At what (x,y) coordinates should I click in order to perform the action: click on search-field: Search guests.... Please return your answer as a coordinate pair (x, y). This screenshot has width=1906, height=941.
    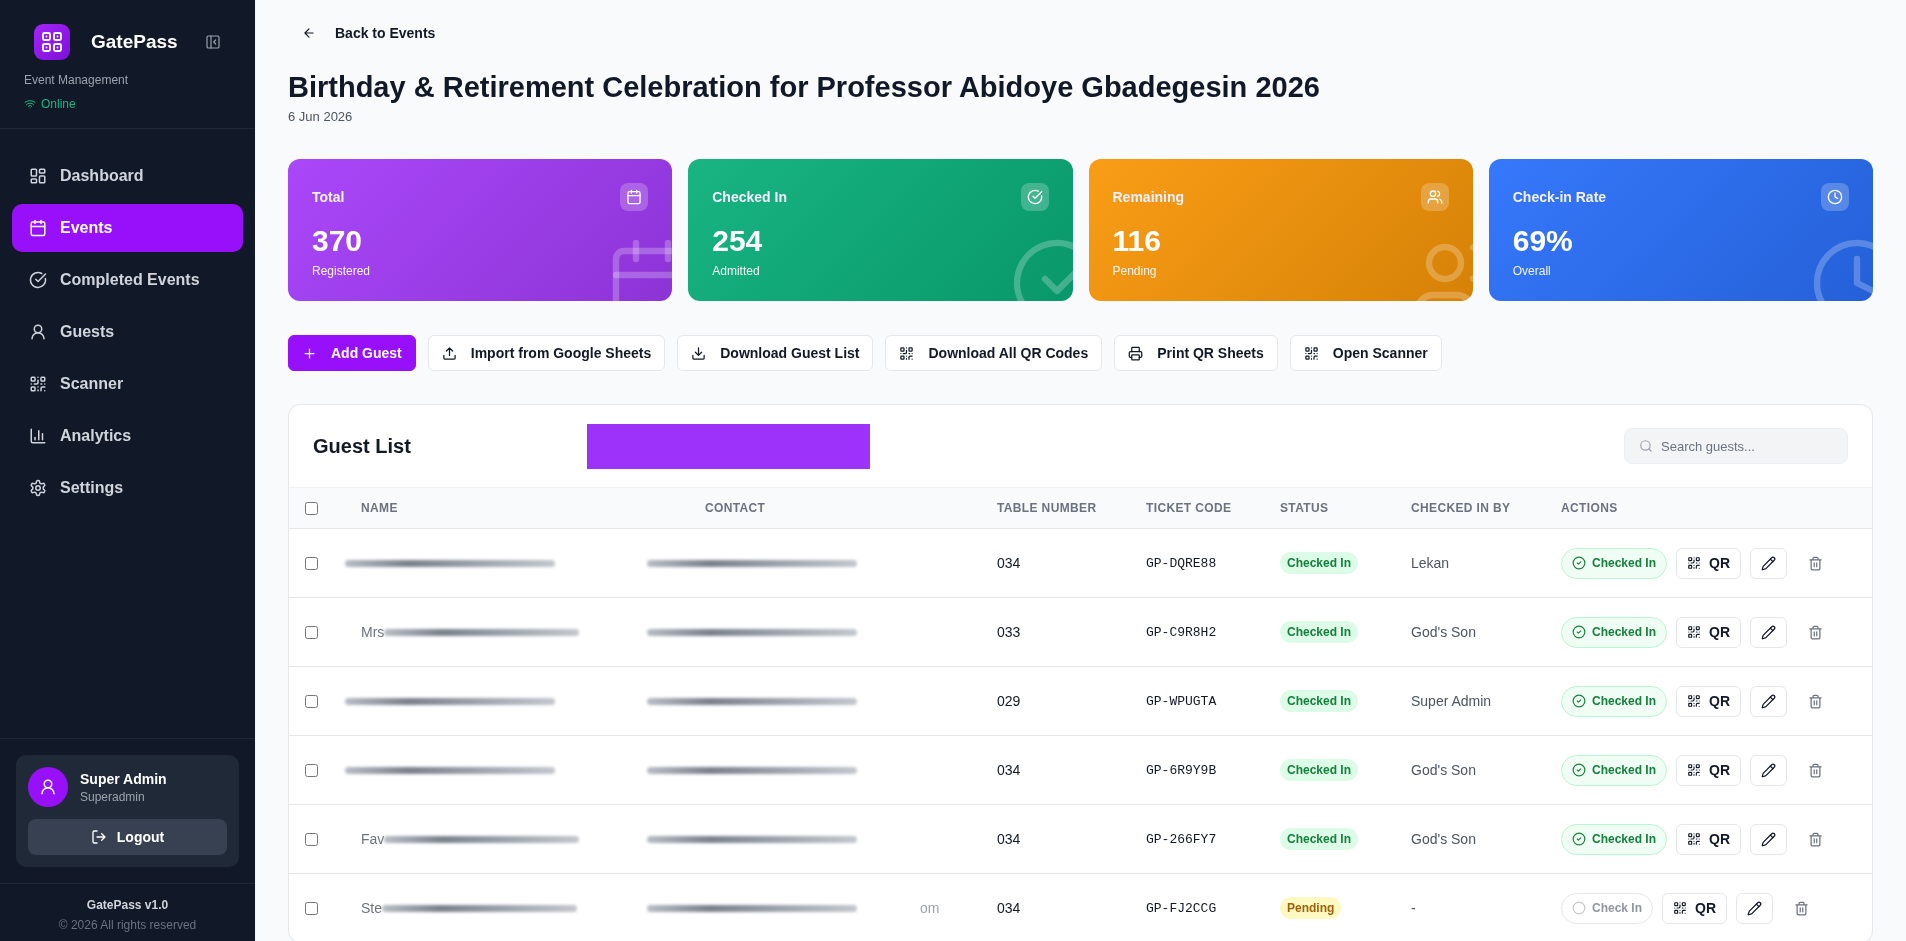
    Looking at the image, I should click on (1736, 446).